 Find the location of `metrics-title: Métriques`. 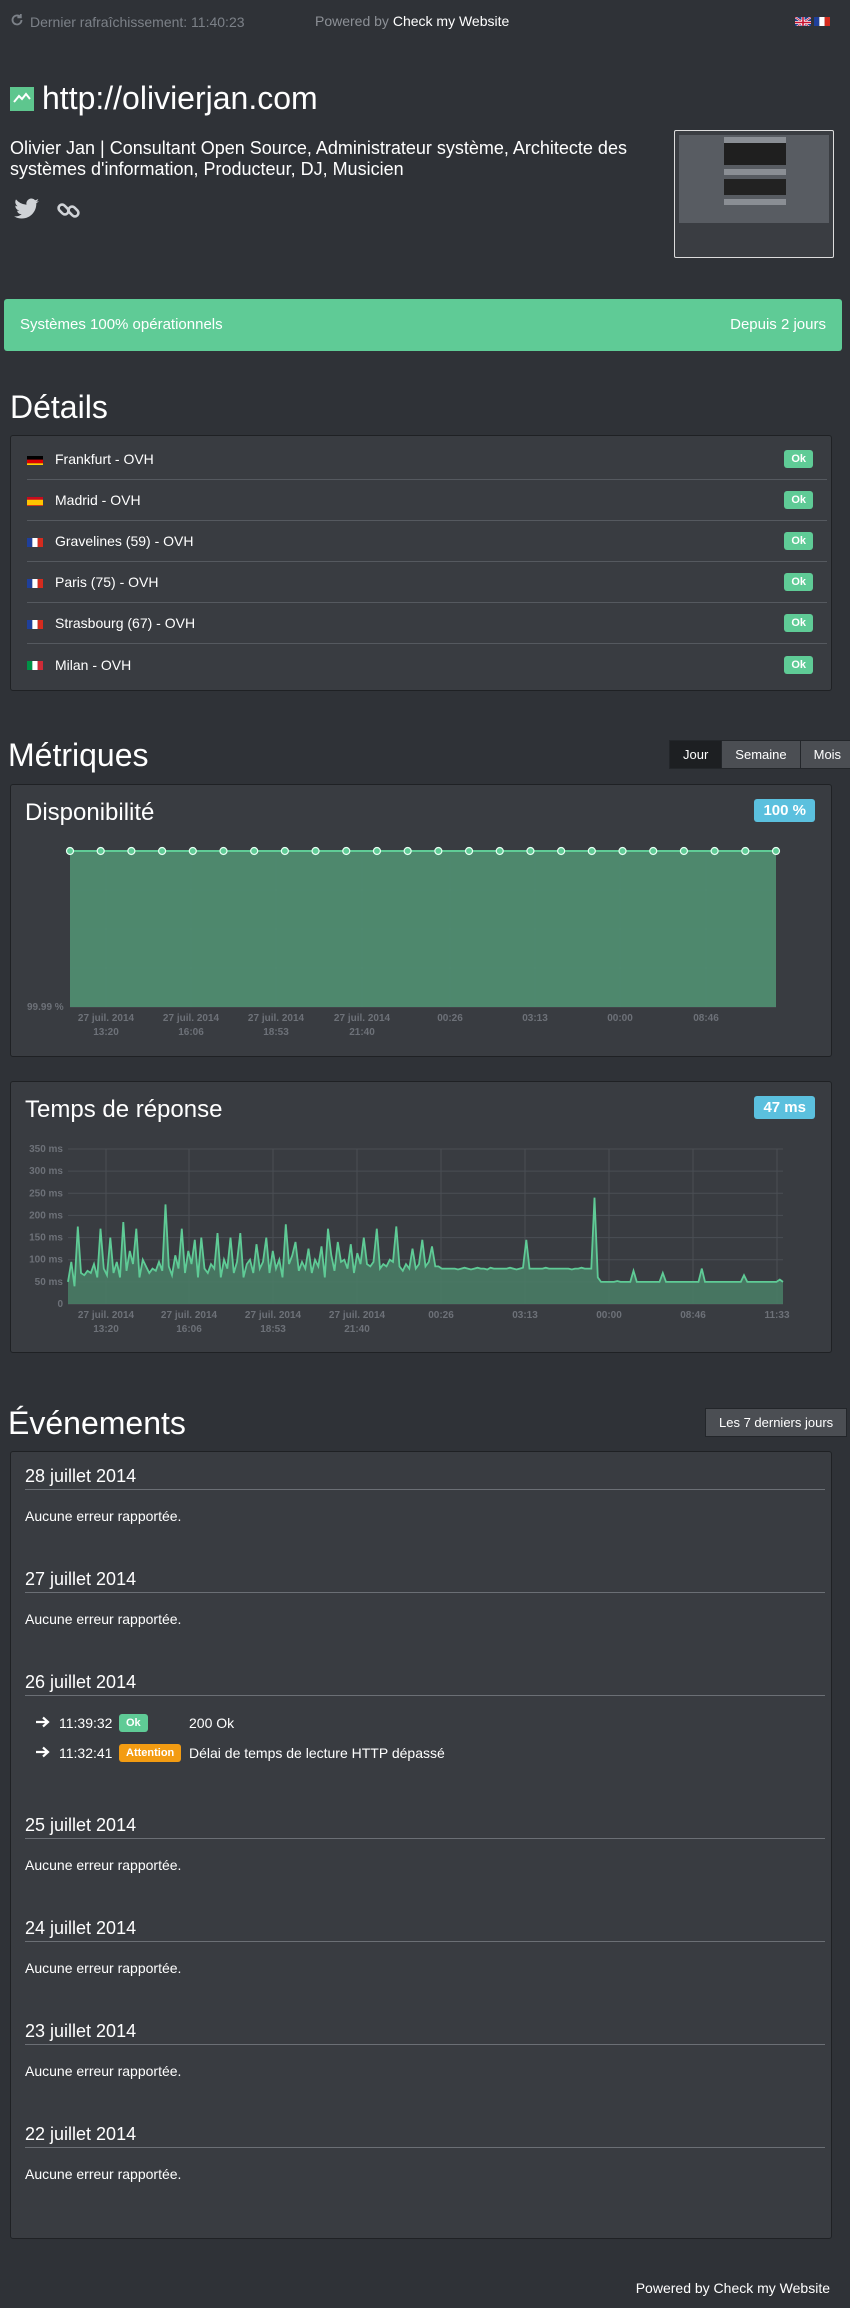

metrics-title: Métriques is located at coordinates (78, 755).